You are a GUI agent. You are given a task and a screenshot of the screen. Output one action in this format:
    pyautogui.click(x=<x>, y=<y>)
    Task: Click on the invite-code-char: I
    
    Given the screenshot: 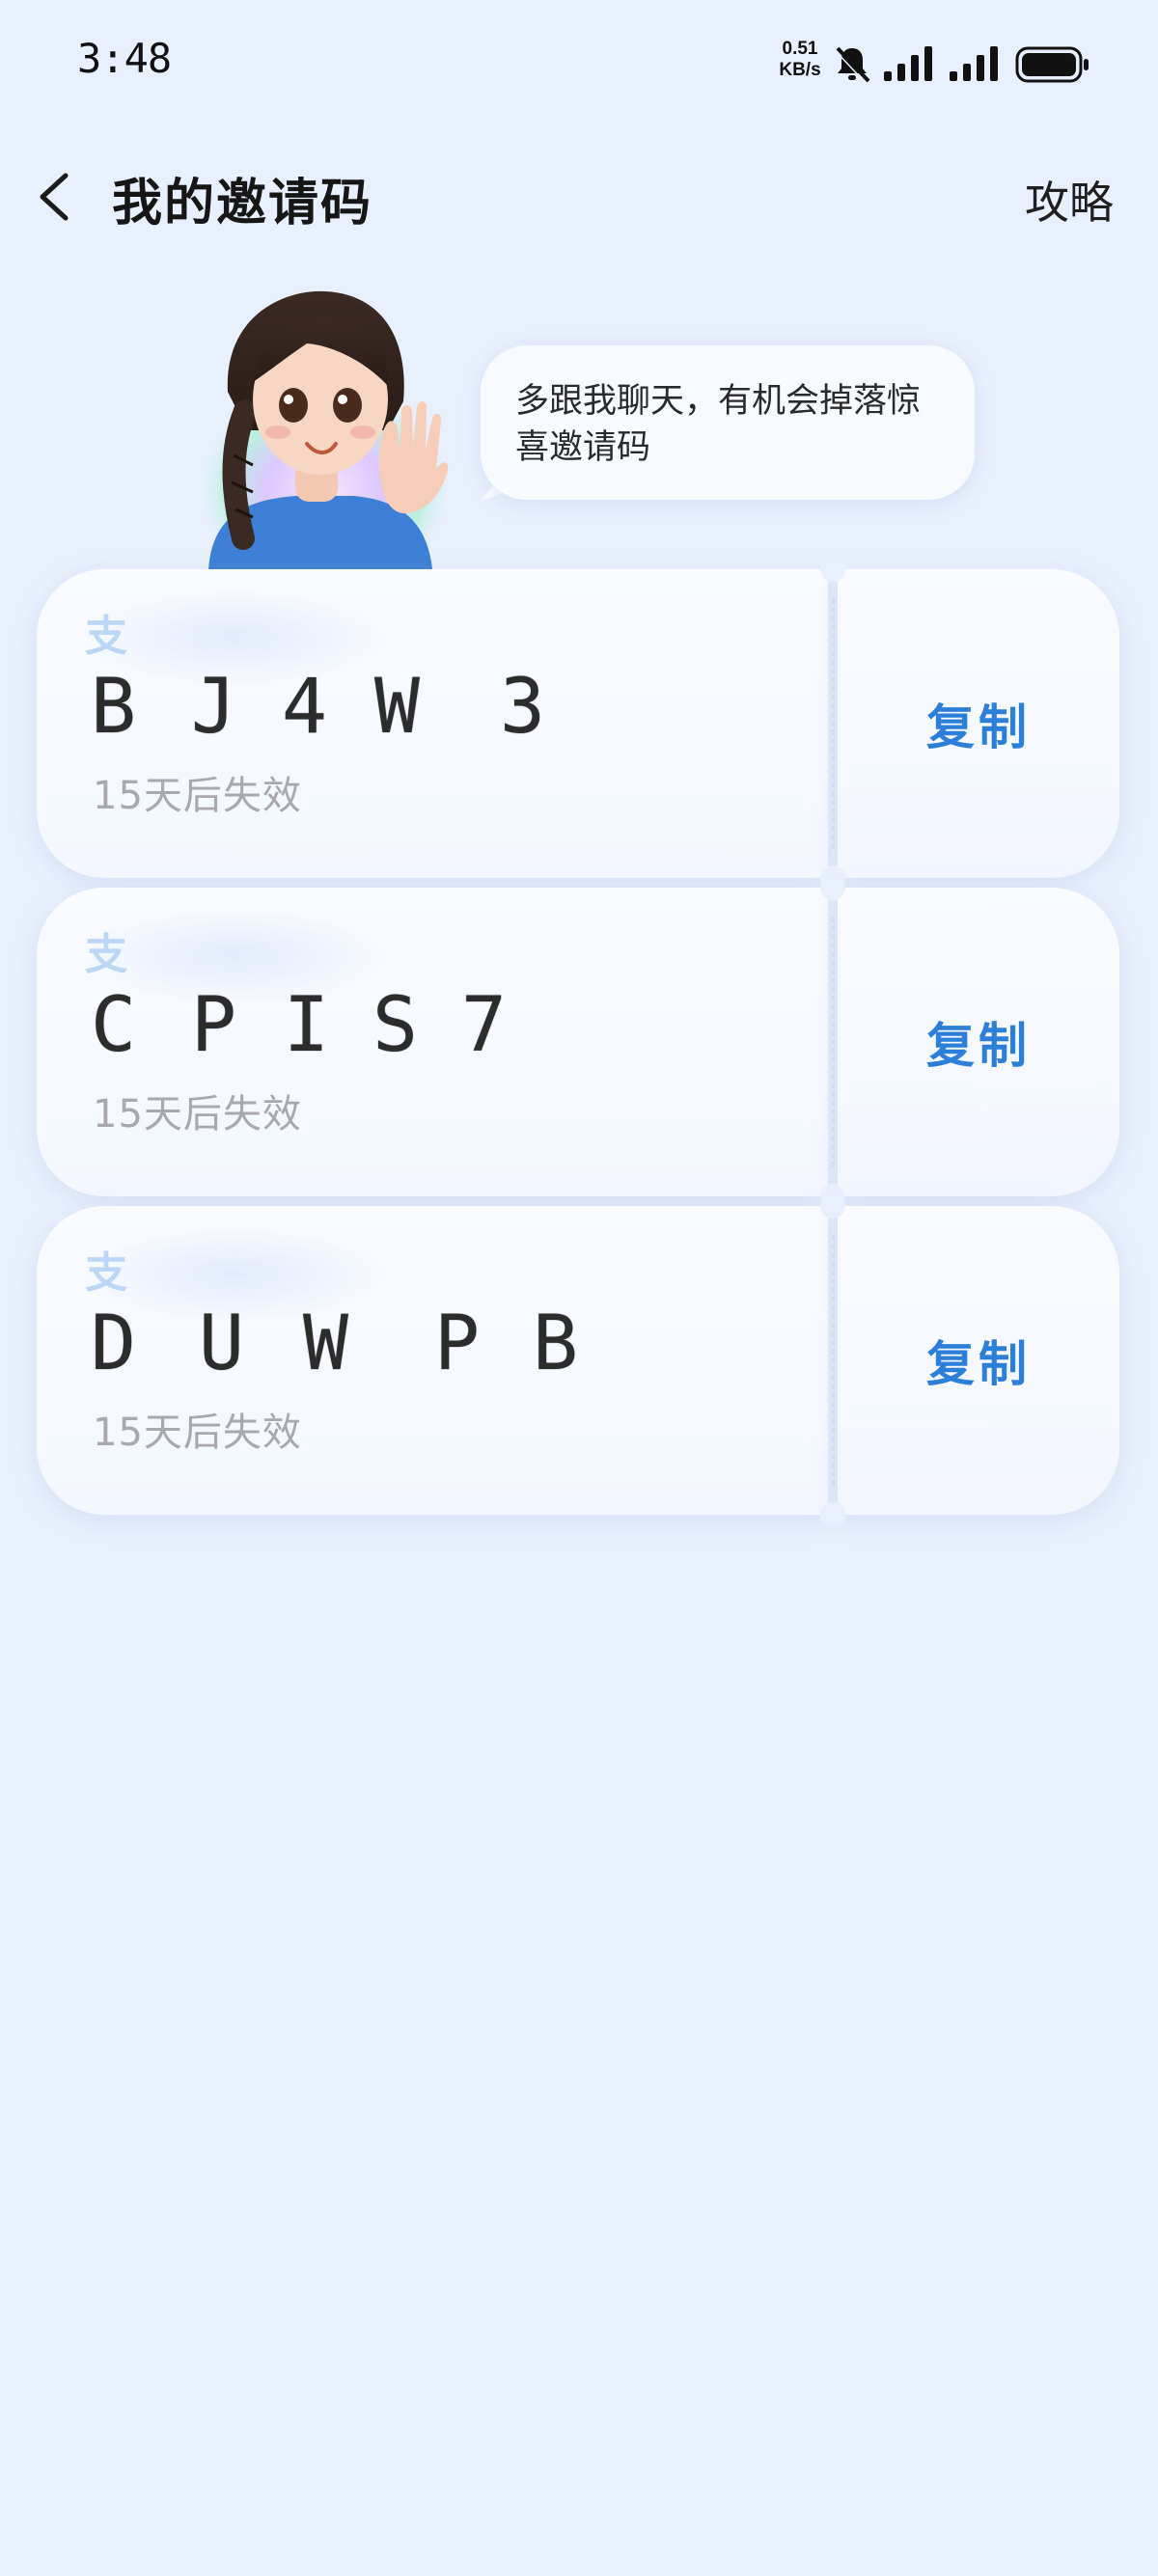 What is the action you would take?
    pyautogui.click(x=306, y=1025)
    